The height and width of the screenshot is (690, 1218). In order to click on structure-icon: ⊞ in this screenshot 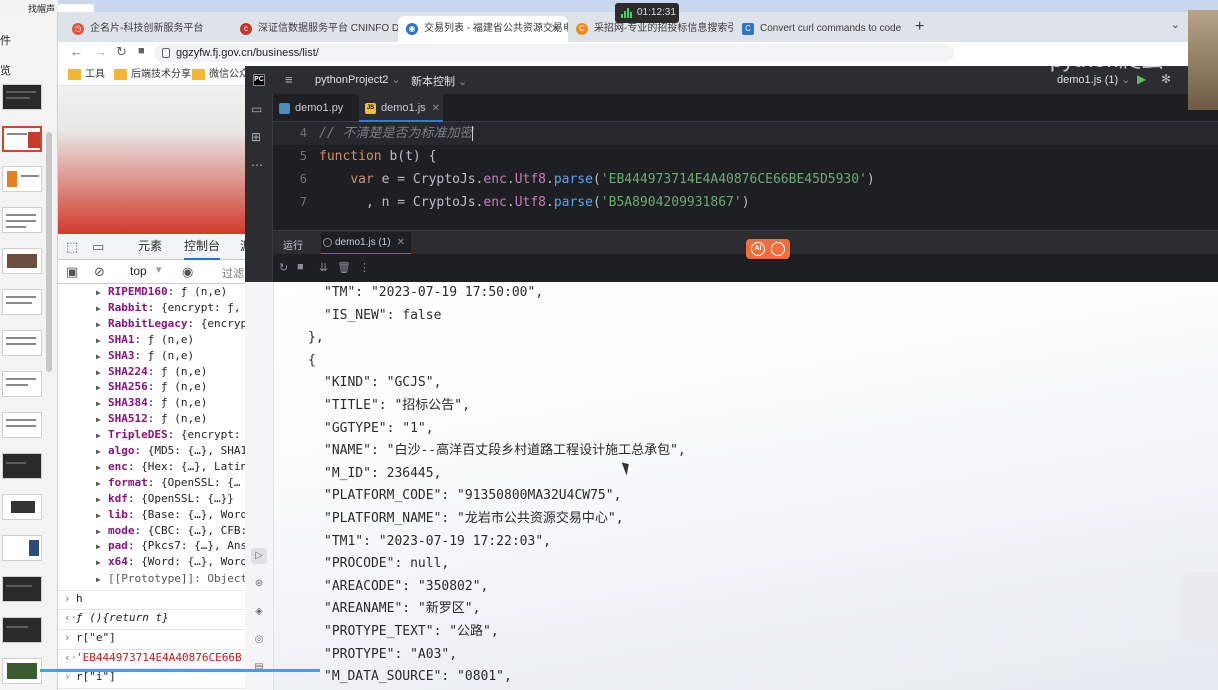, I will do `click(256, 137)`.